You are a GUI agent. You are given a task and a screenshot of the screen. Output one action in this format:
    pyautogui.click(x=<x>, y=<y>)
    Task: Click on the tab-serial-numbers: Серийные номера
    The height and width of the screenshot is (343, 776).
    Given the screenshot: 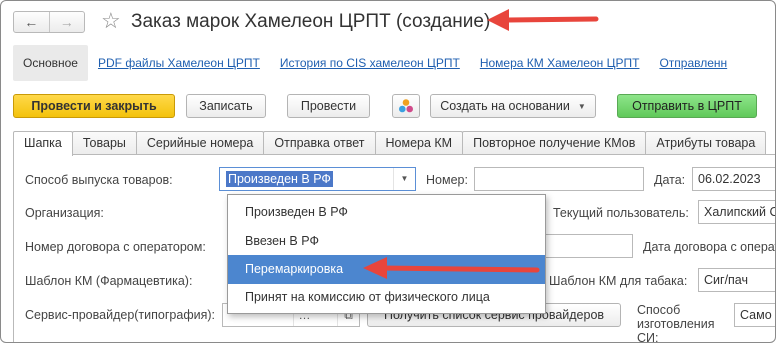 What is the action you would take?
    pyautogui.click(x=200, y=143)
    